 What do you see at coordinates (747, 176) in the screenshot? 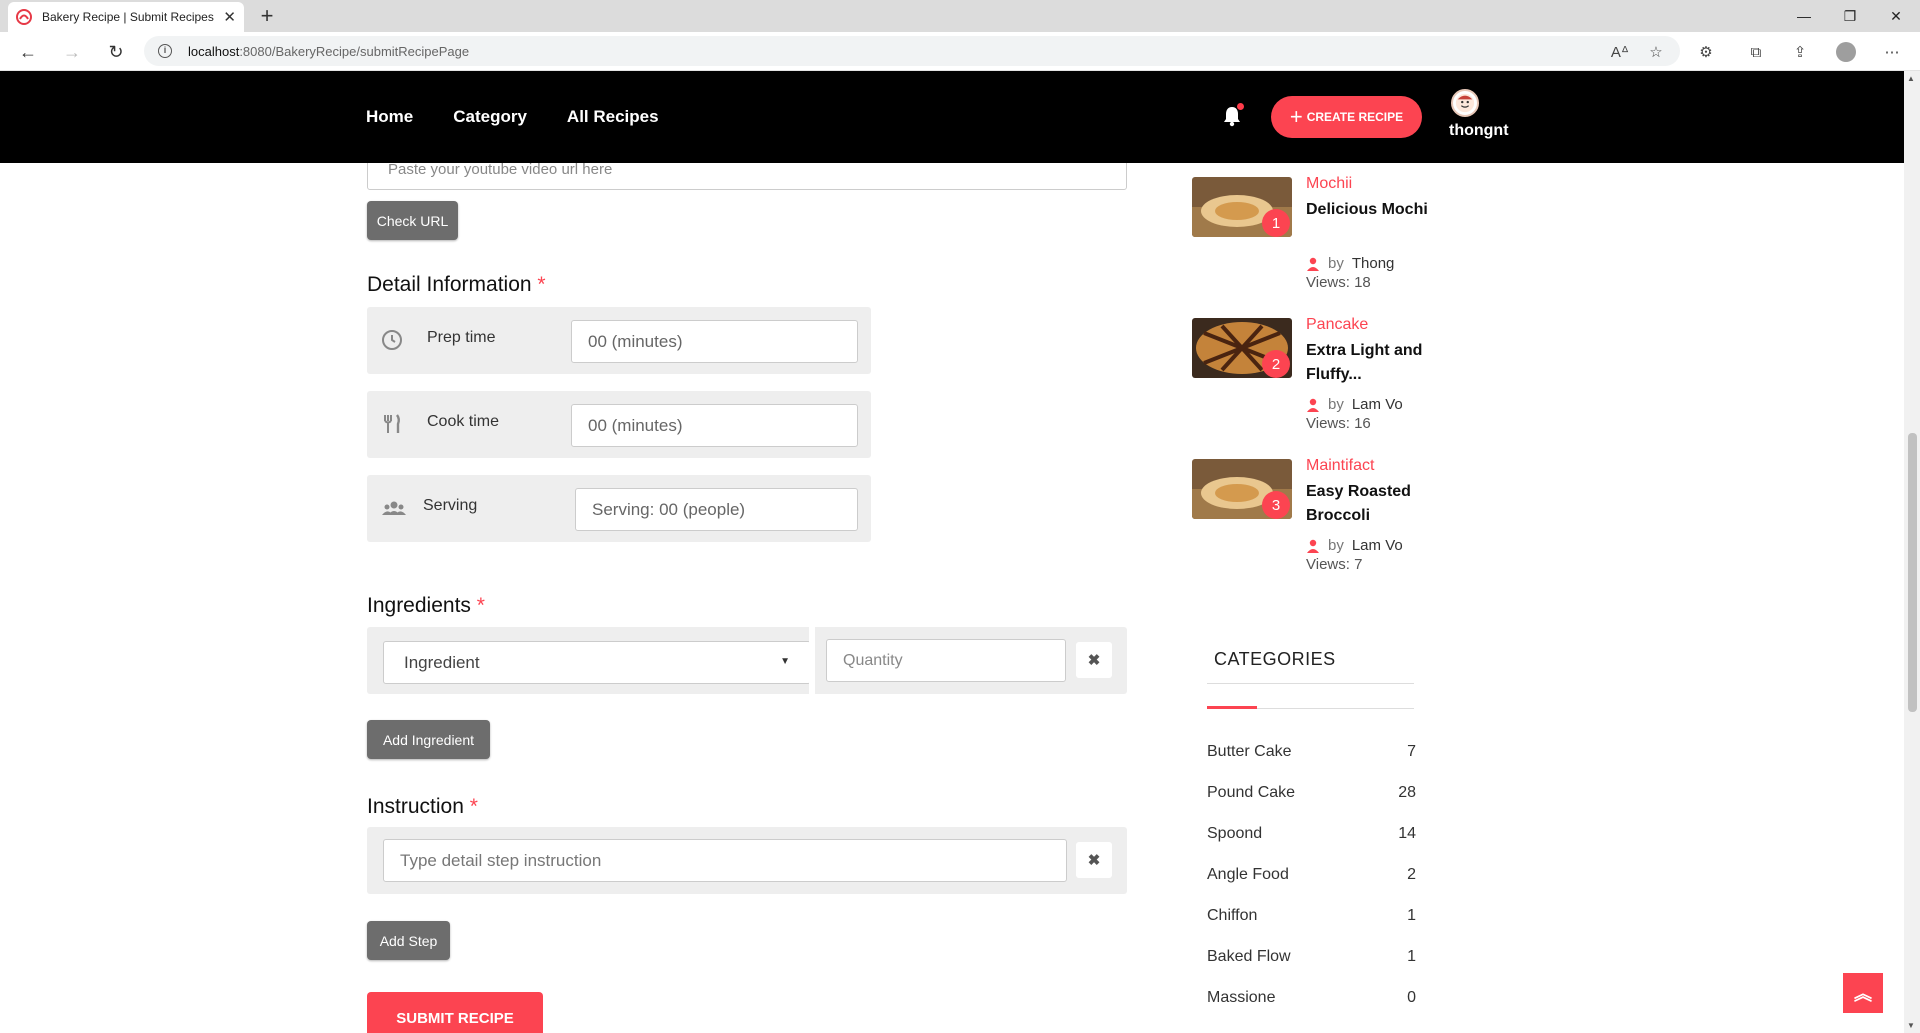
I see `youtube-url-input: Paste your youtube video url here` at bounding box center [747, 176].